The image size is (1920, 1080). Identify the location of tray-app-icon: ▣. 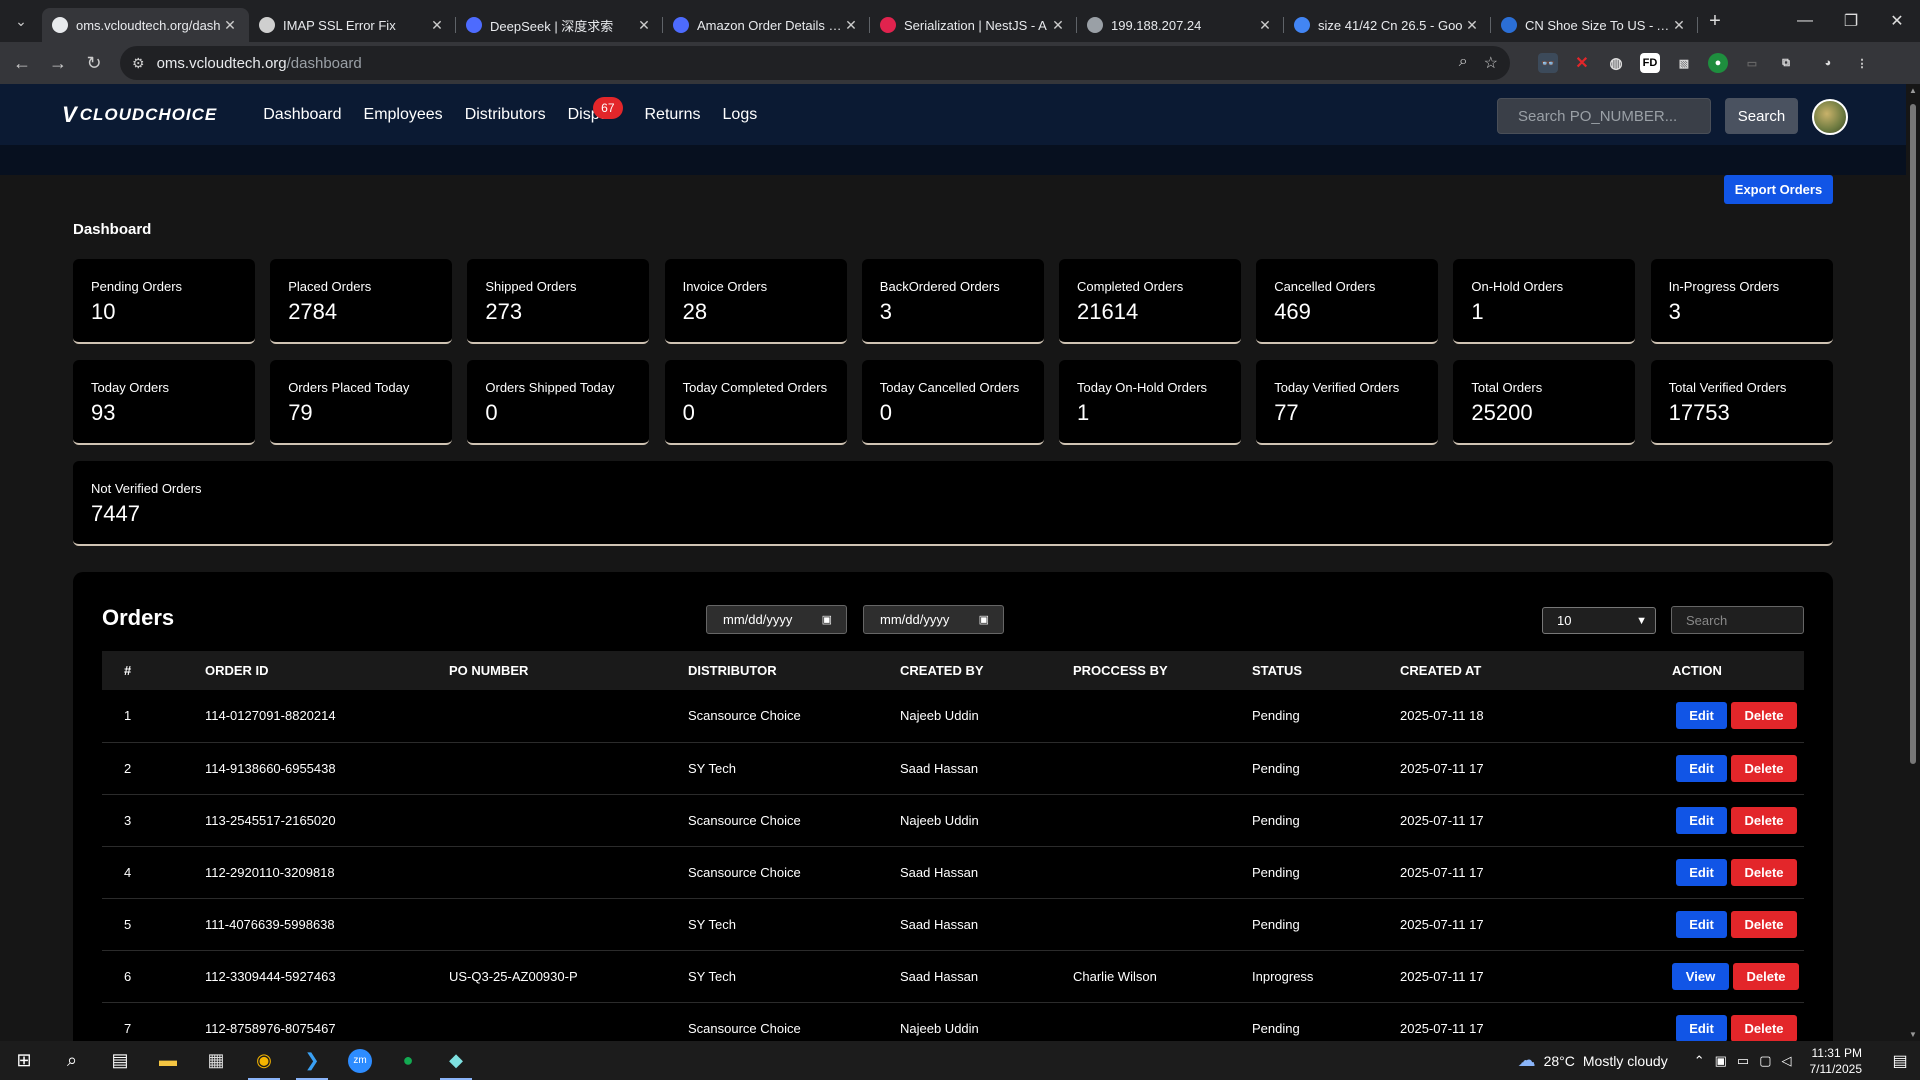
(1721, 1061).